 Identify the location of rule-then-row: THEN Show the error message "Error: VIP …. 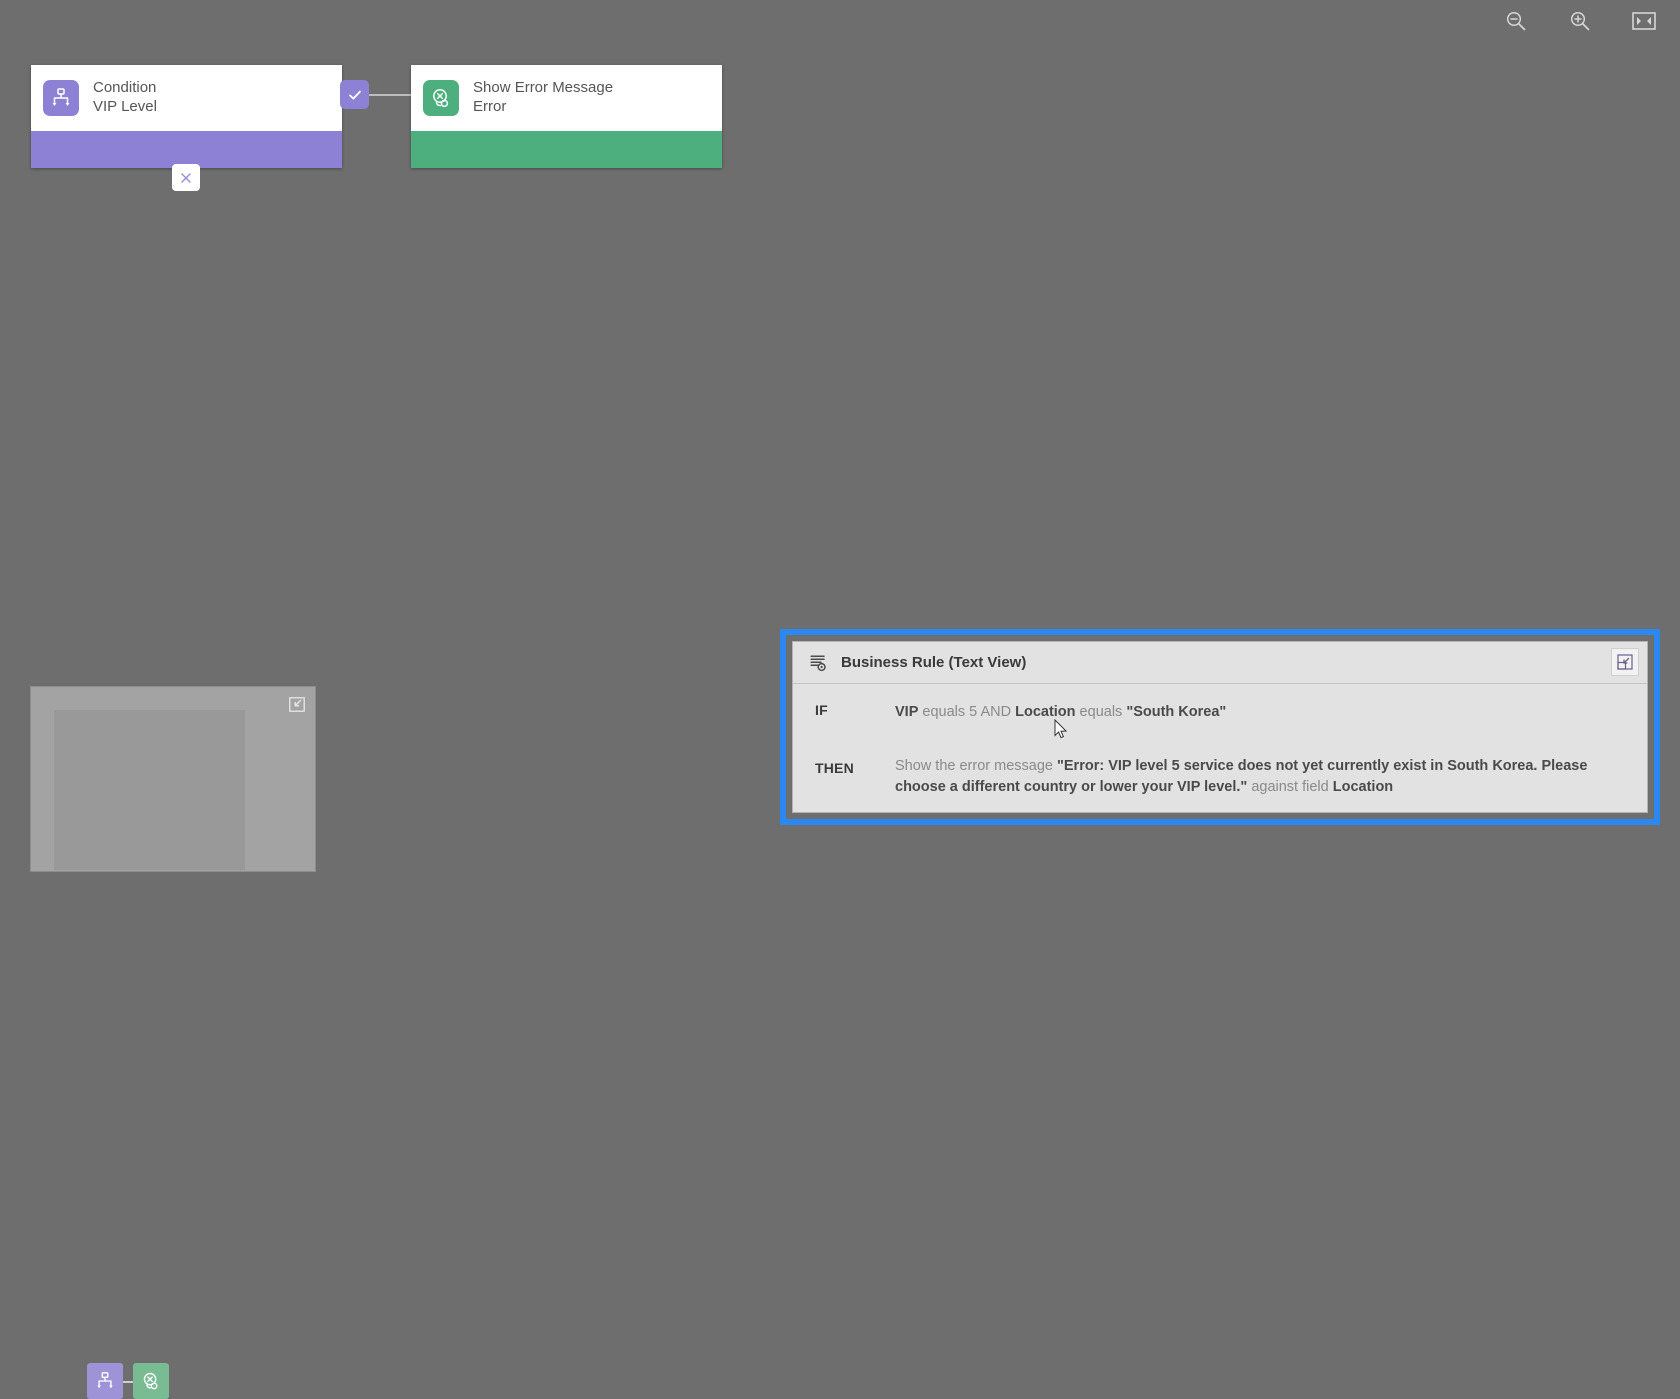
(1220, 766).